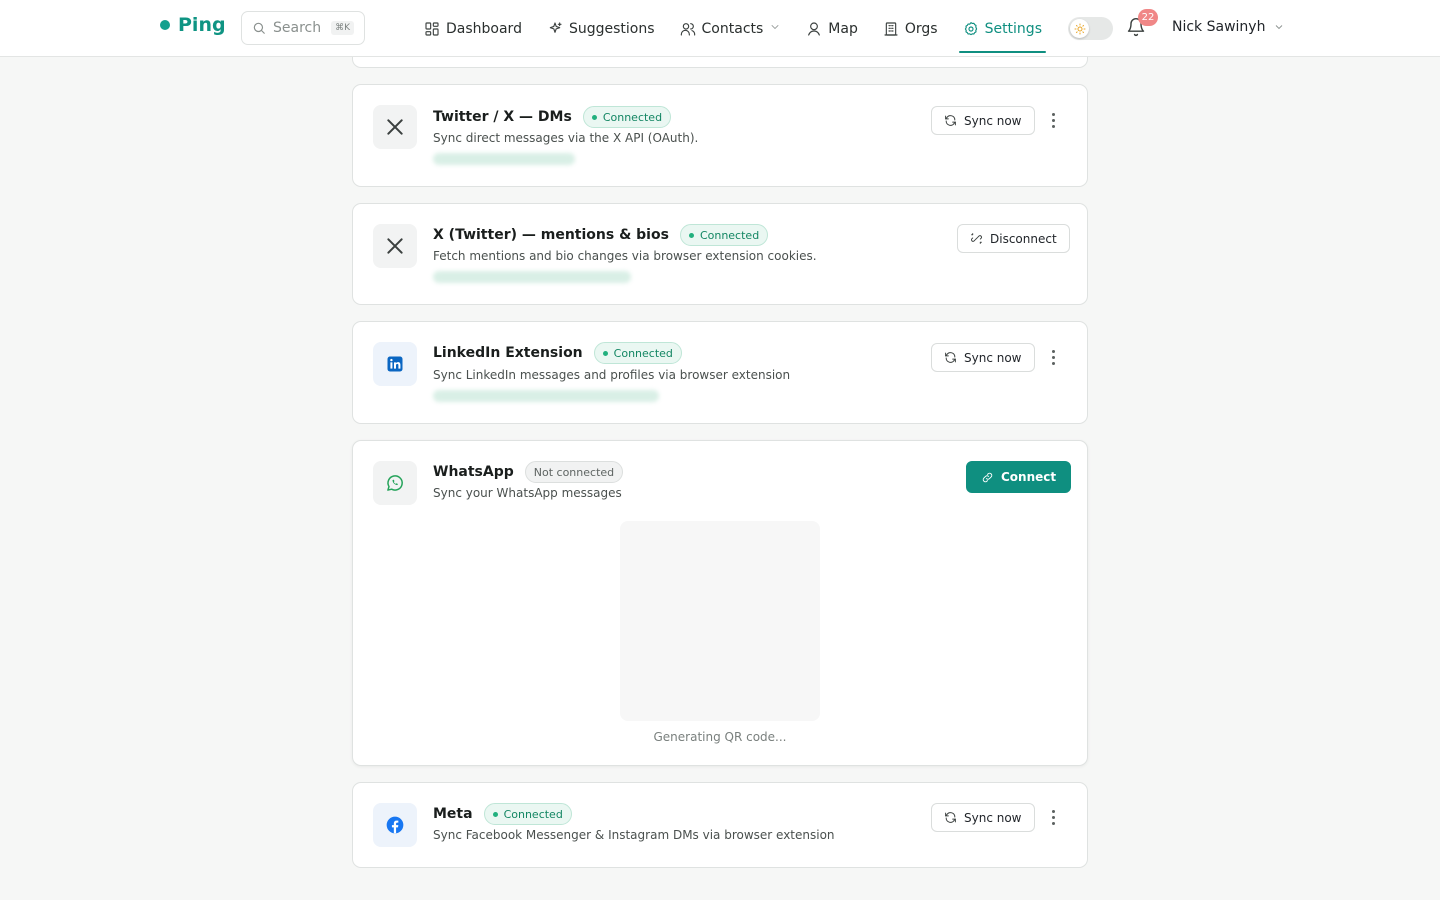  Describe the element at coordinates (395, 364) in the screenshot. I see `linkedin-logo-icon` at that location.